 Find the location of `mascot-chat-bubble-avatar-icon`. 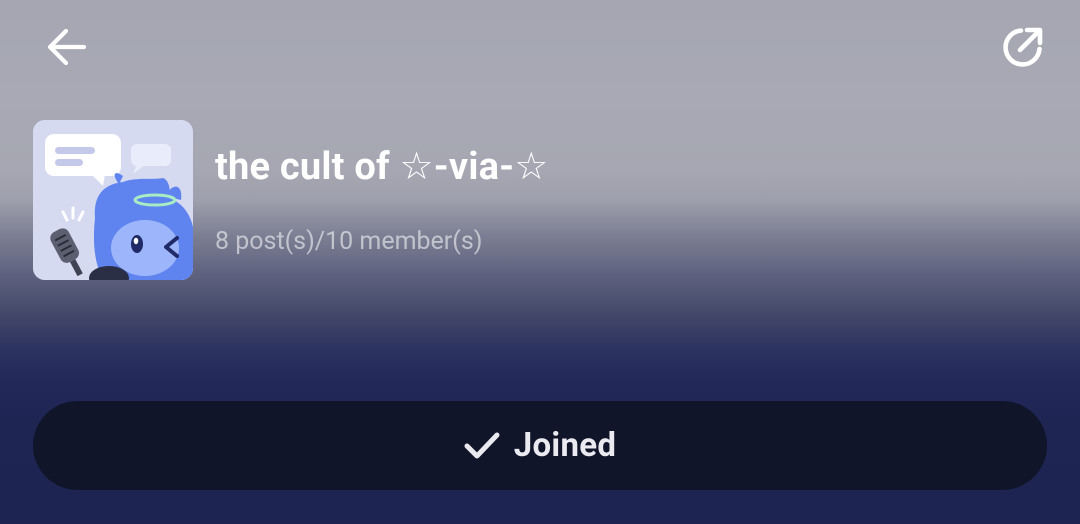

mascot-chat-bubble-avatar-icon is located at coordinates (113, 200).